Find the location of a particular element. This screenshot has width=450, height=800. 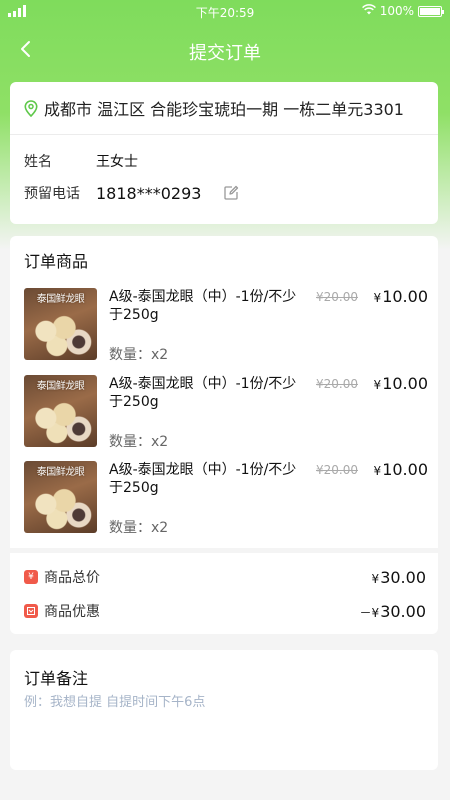

nav-bar: 提交订单 is located at coordinates (225, 50).